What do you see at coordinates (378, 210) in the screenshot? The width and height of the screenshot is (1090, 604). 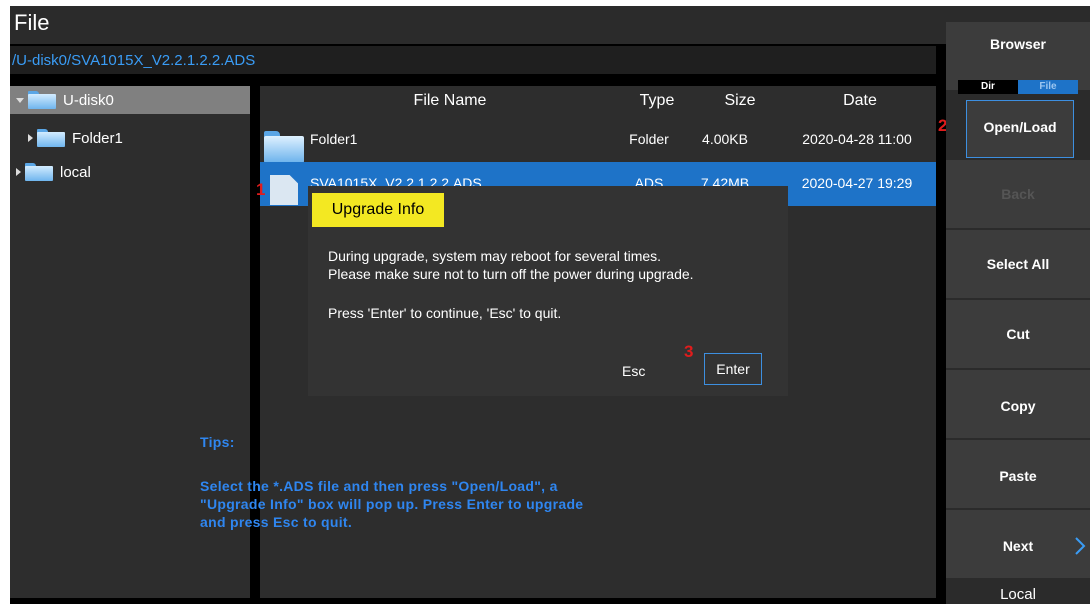 I see `dialog-title: Upgrade Info` at bounding box center [378, 210].